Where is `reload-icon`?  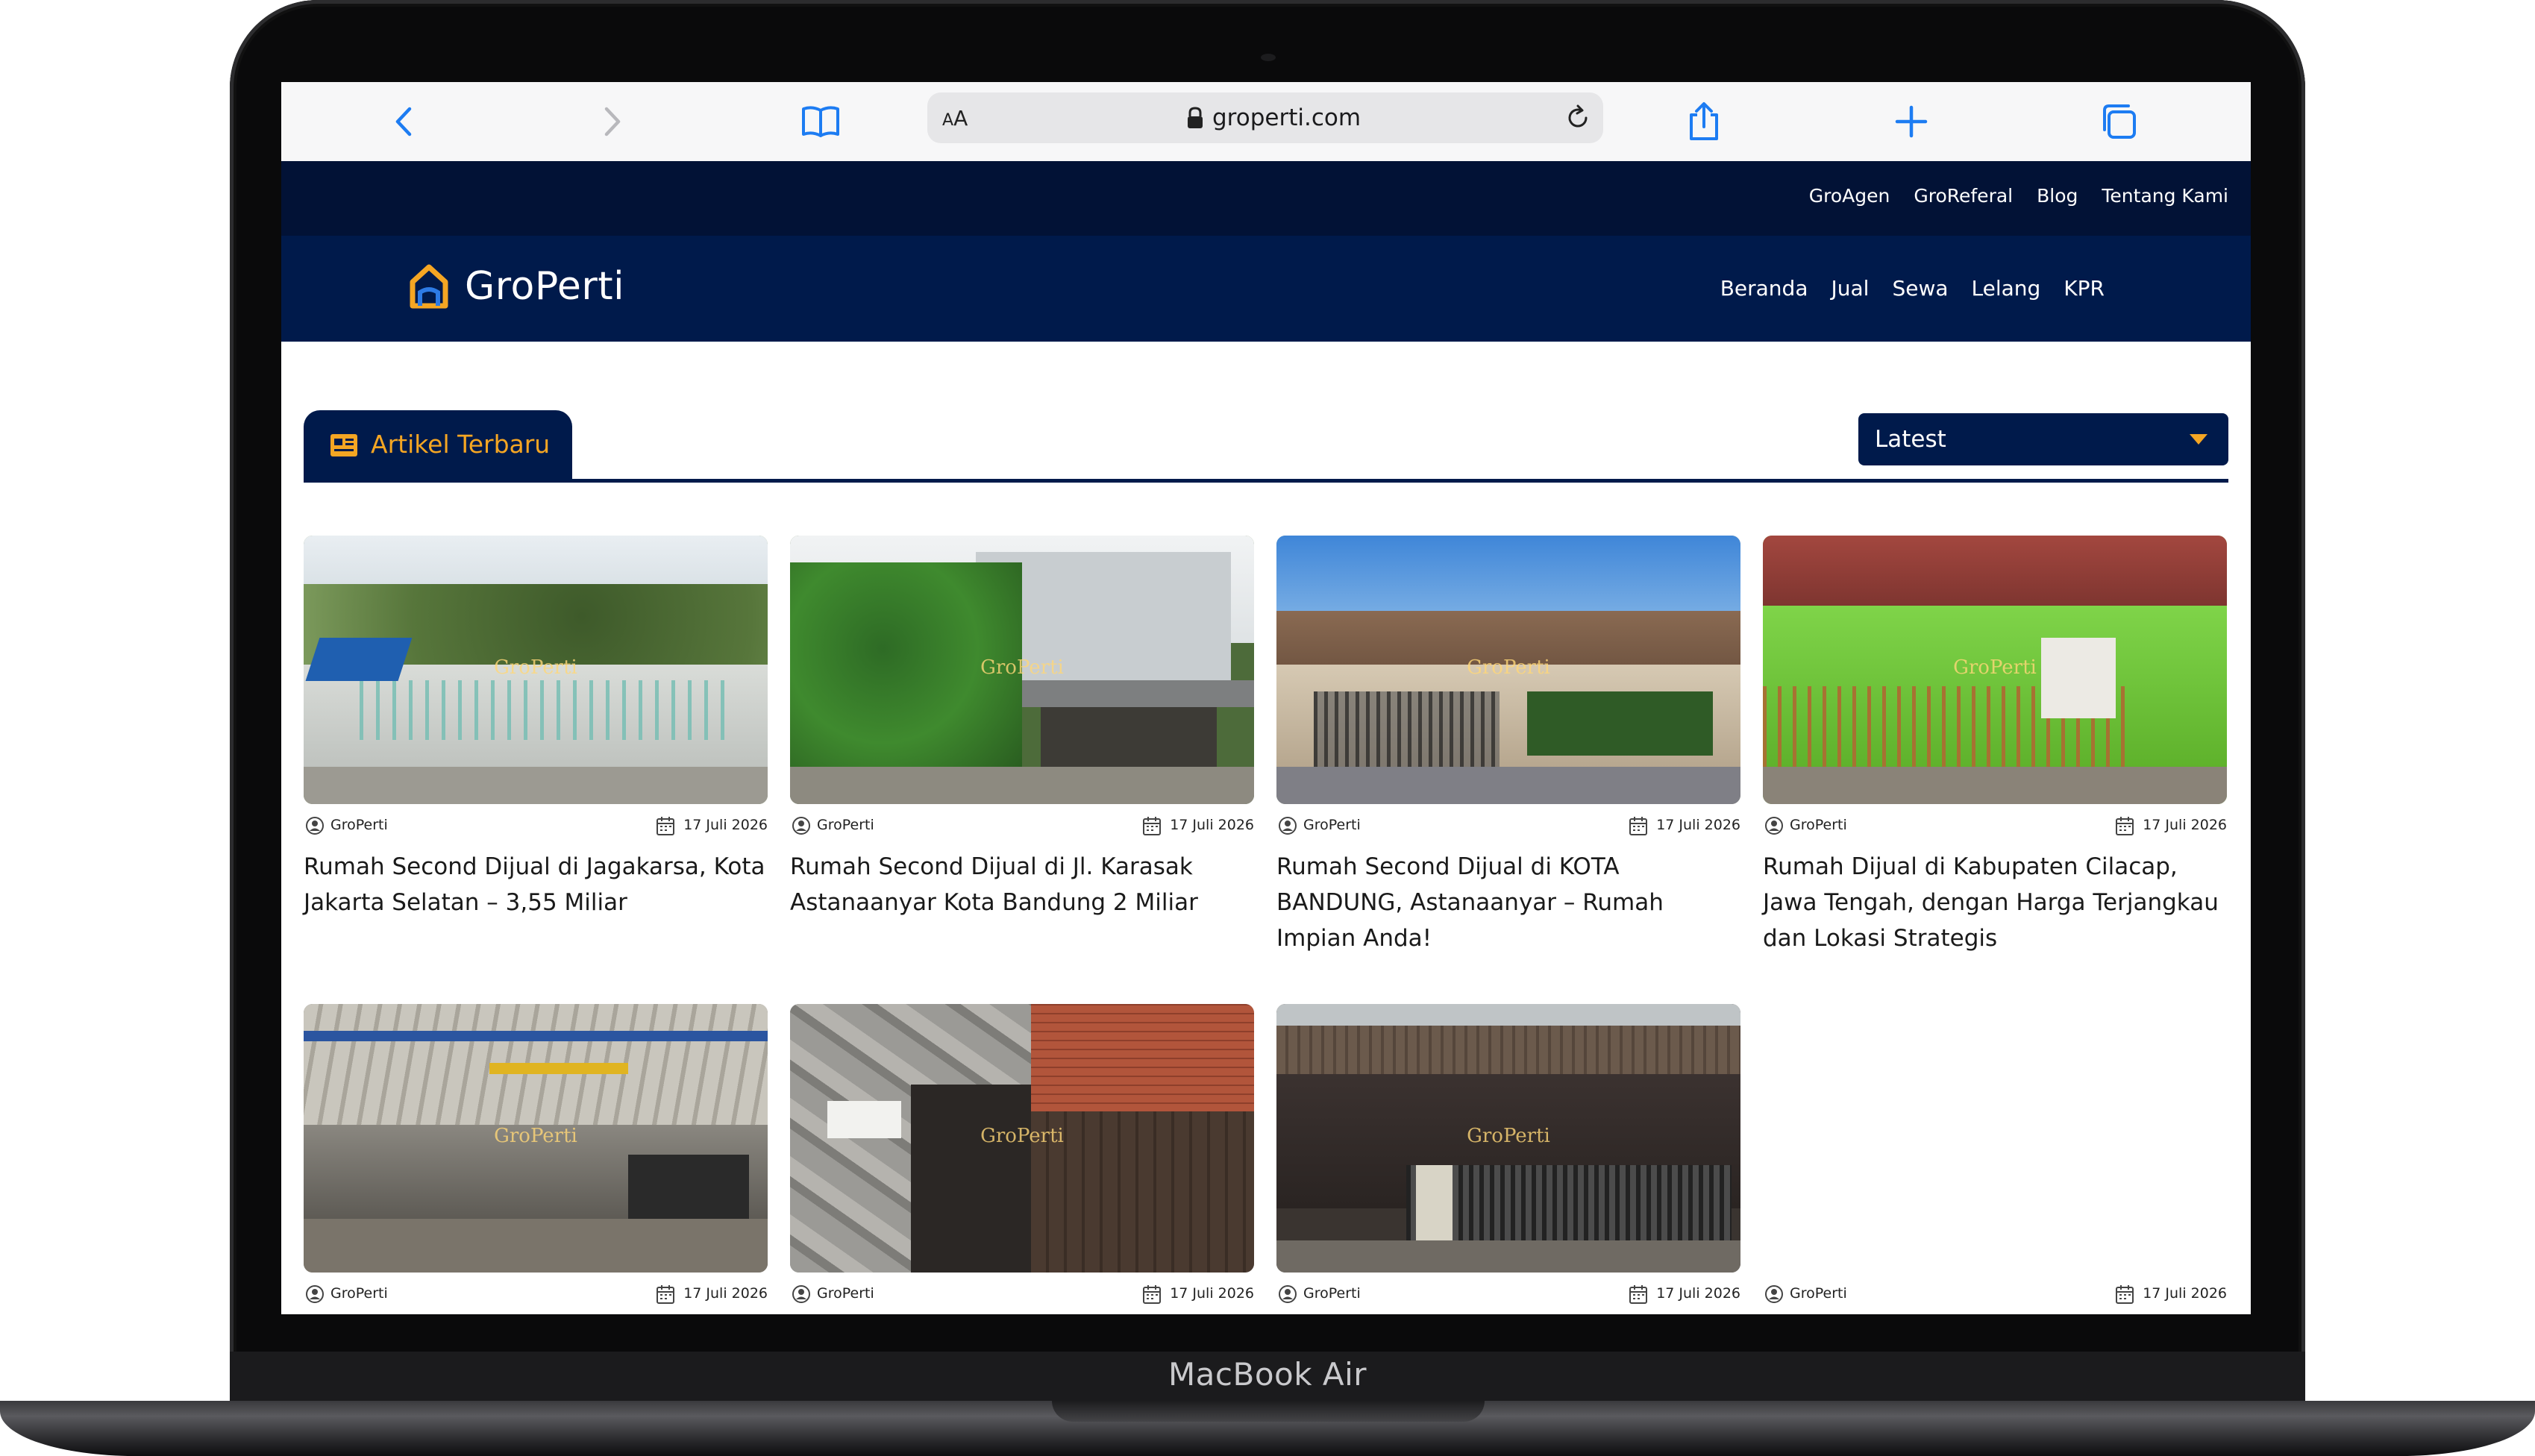
reload-icon is located at coordinates (1578, 118).